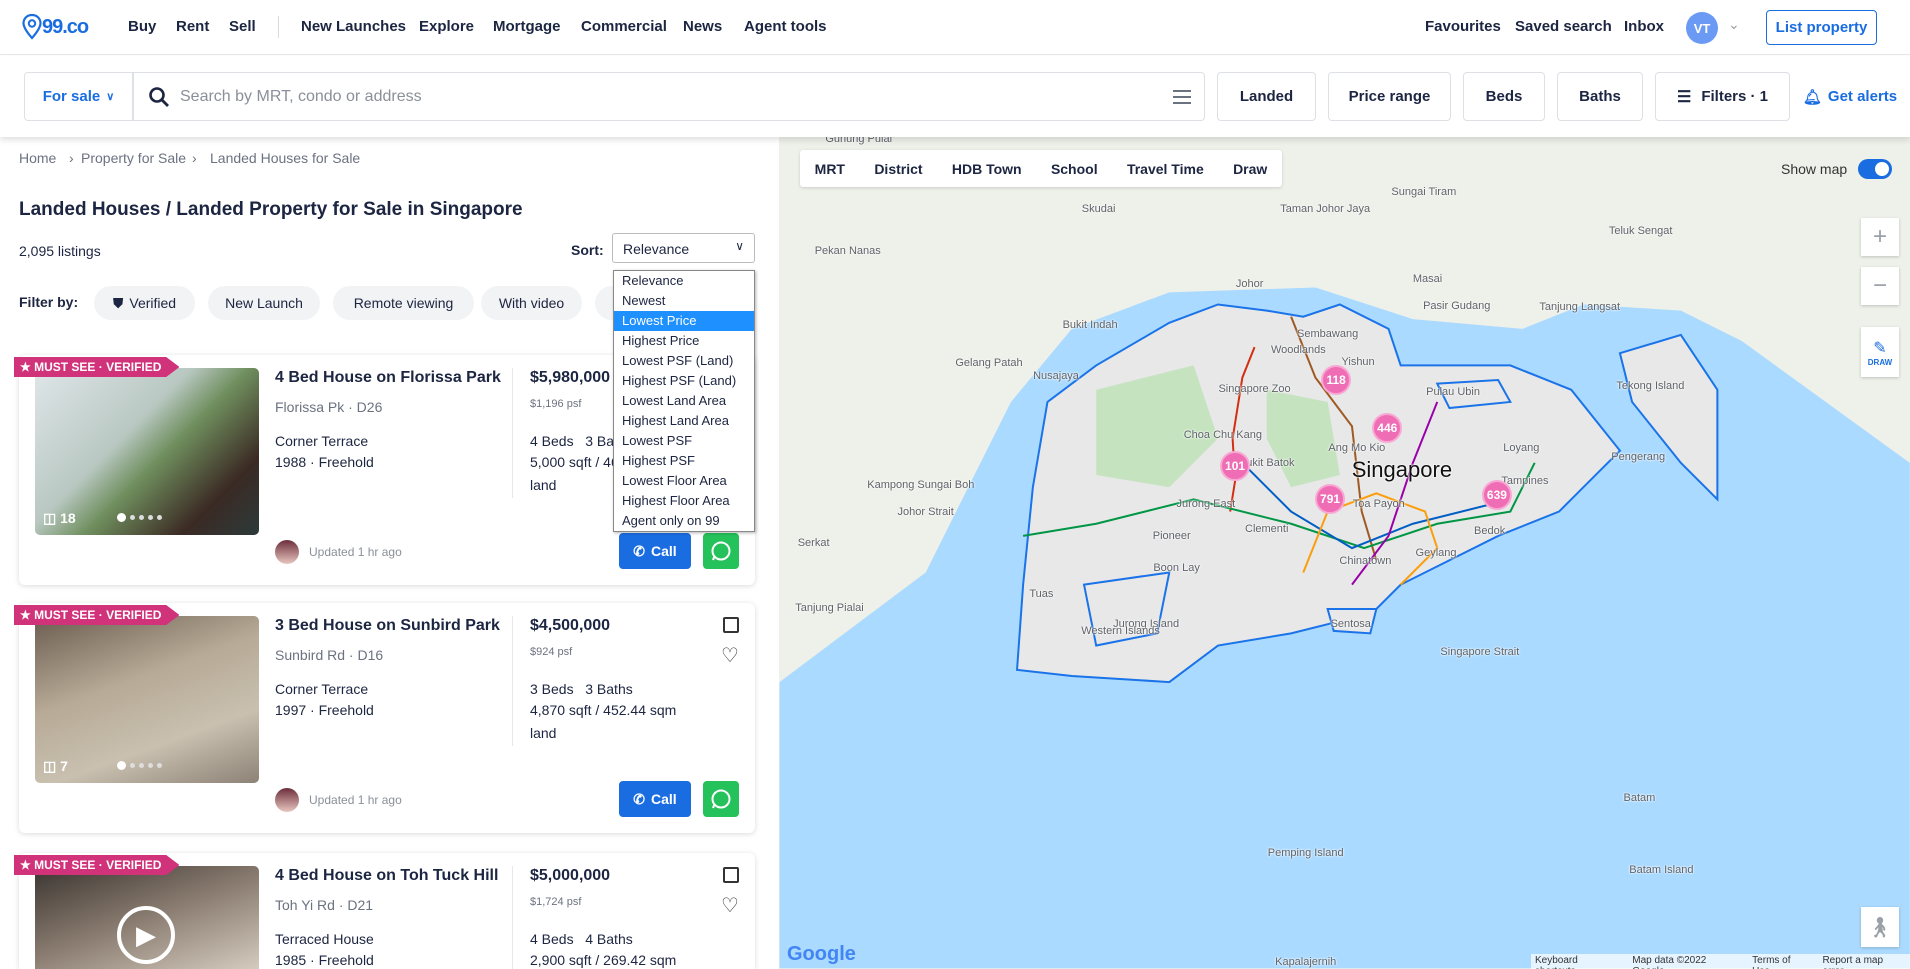  Describe the element at coordinates (147, 699) in the screenshot. I see `listing-photo: ◫ 7` at that location.